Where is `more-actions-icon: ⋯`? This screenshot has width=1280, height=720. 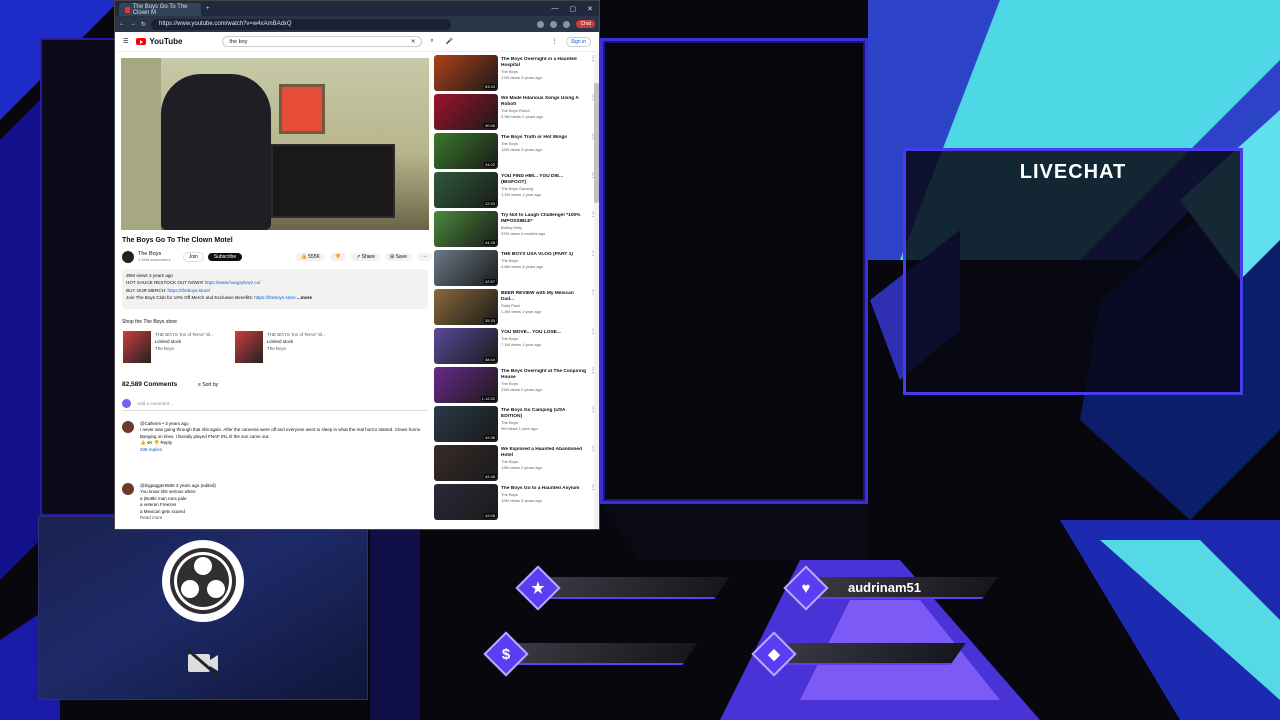
more-actions-icon: ⋯ is located at coordinates (424, 257).